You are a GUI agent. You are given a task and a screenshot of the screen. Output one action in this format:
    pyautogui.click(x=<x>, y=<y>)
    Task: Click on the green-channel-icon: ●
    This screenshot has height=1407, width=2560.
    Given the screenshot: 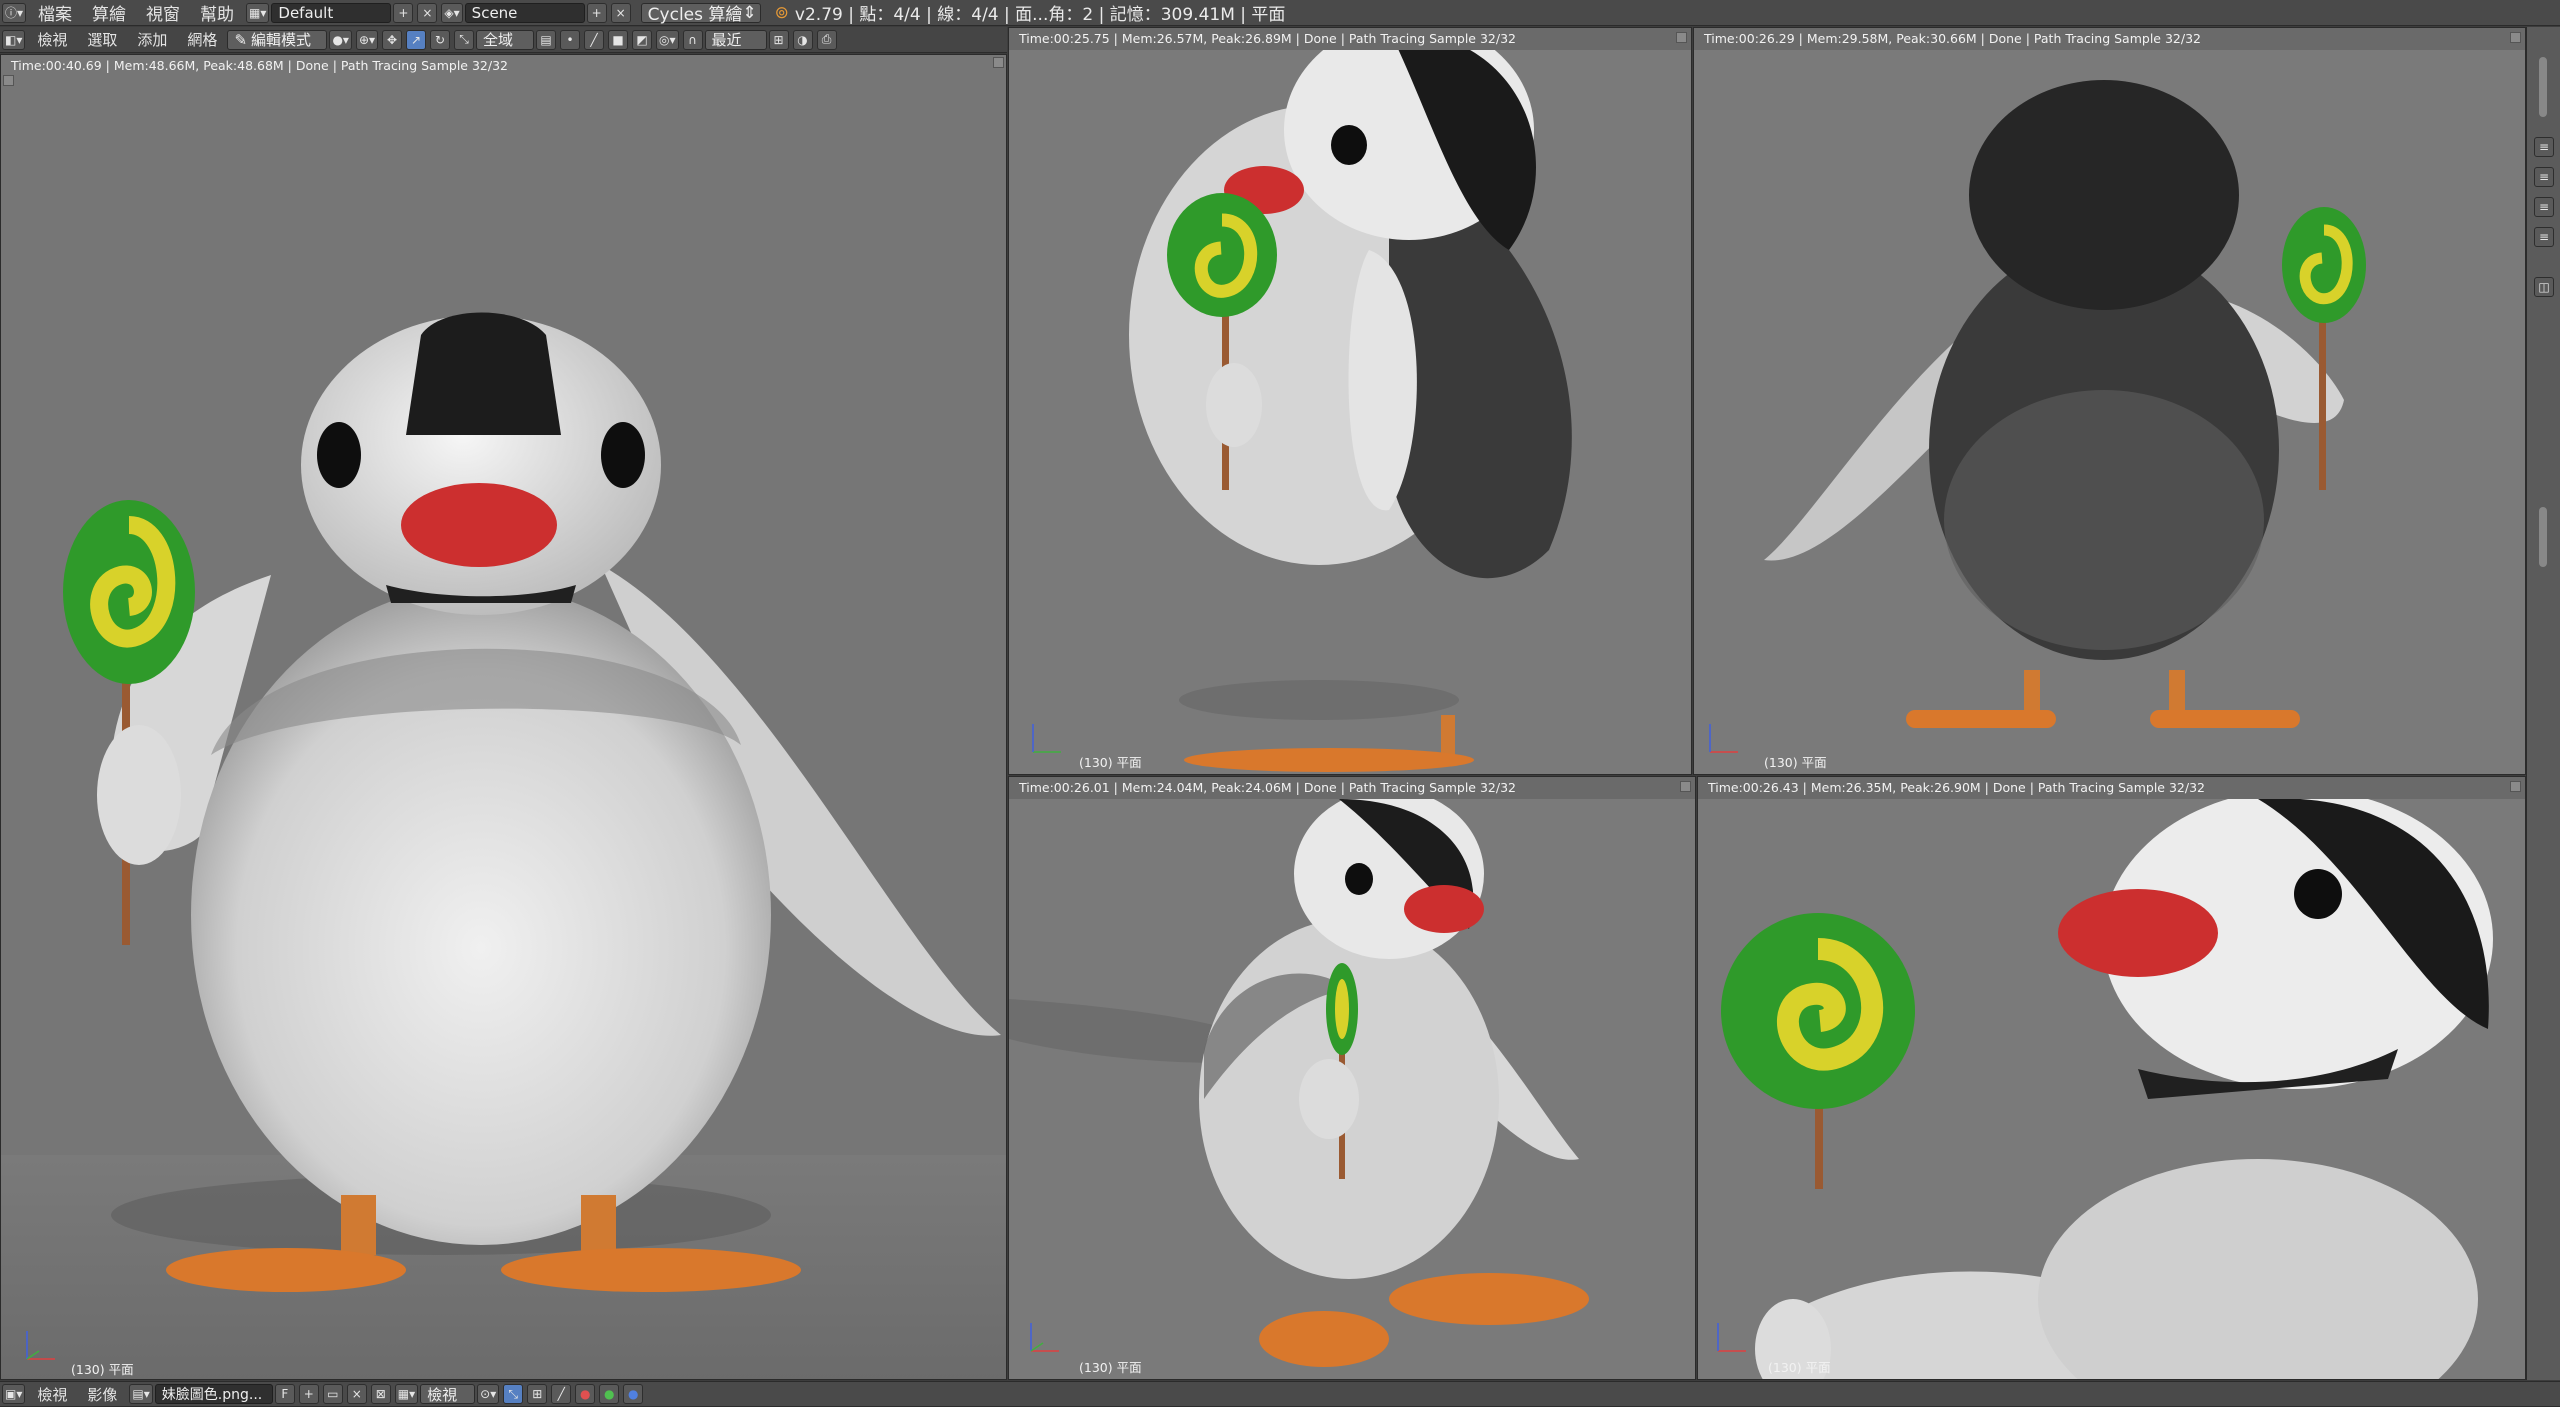 What is the action you would take?
    pyautogui.click(x=609, y=1394)
    